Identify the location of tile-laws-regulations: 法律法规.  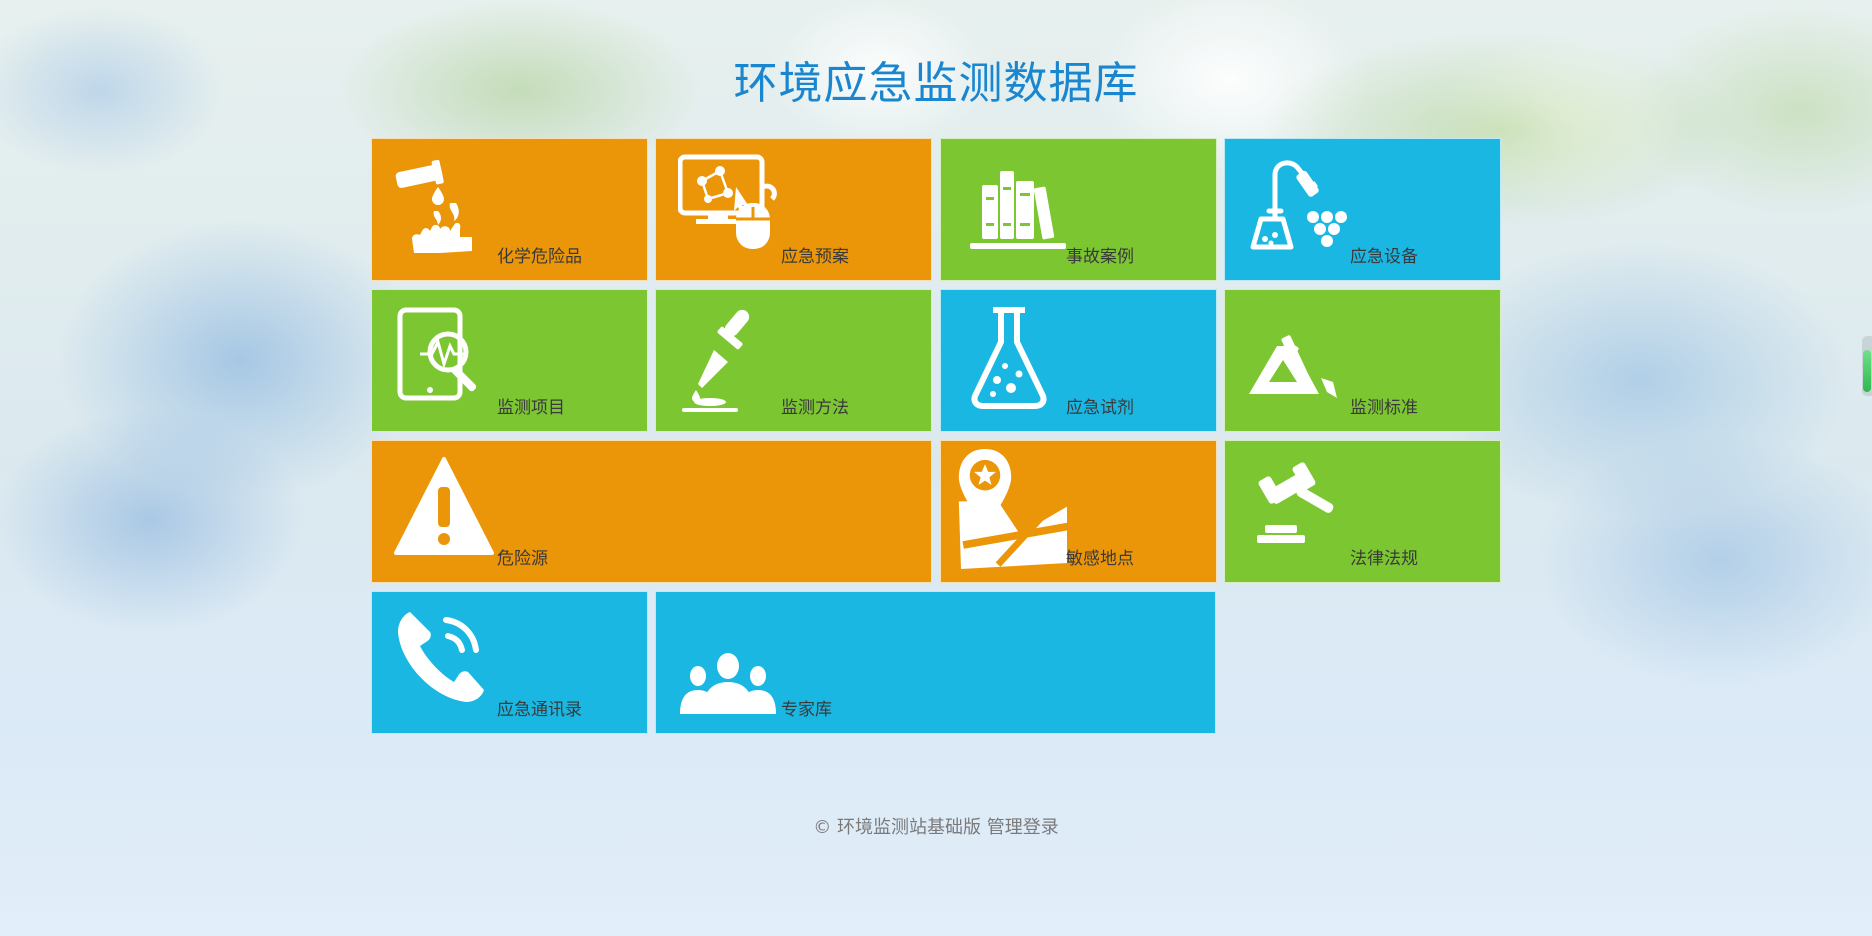
(1362, 511).